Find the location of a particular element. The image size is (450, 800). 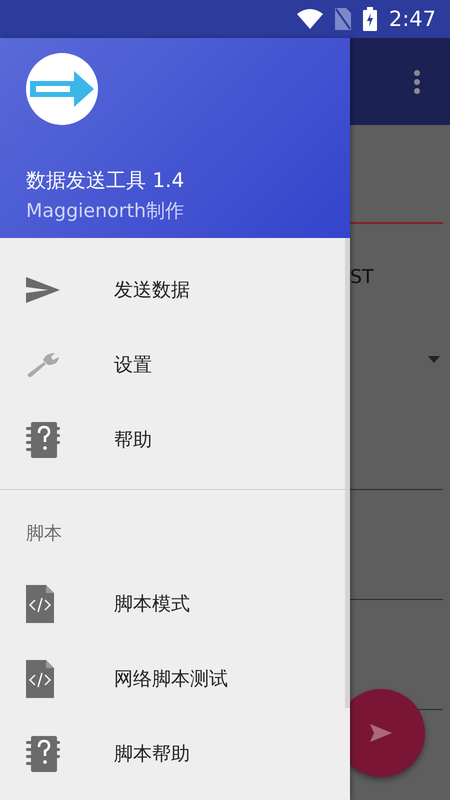

more-icon is located at coordinates (417, 82).